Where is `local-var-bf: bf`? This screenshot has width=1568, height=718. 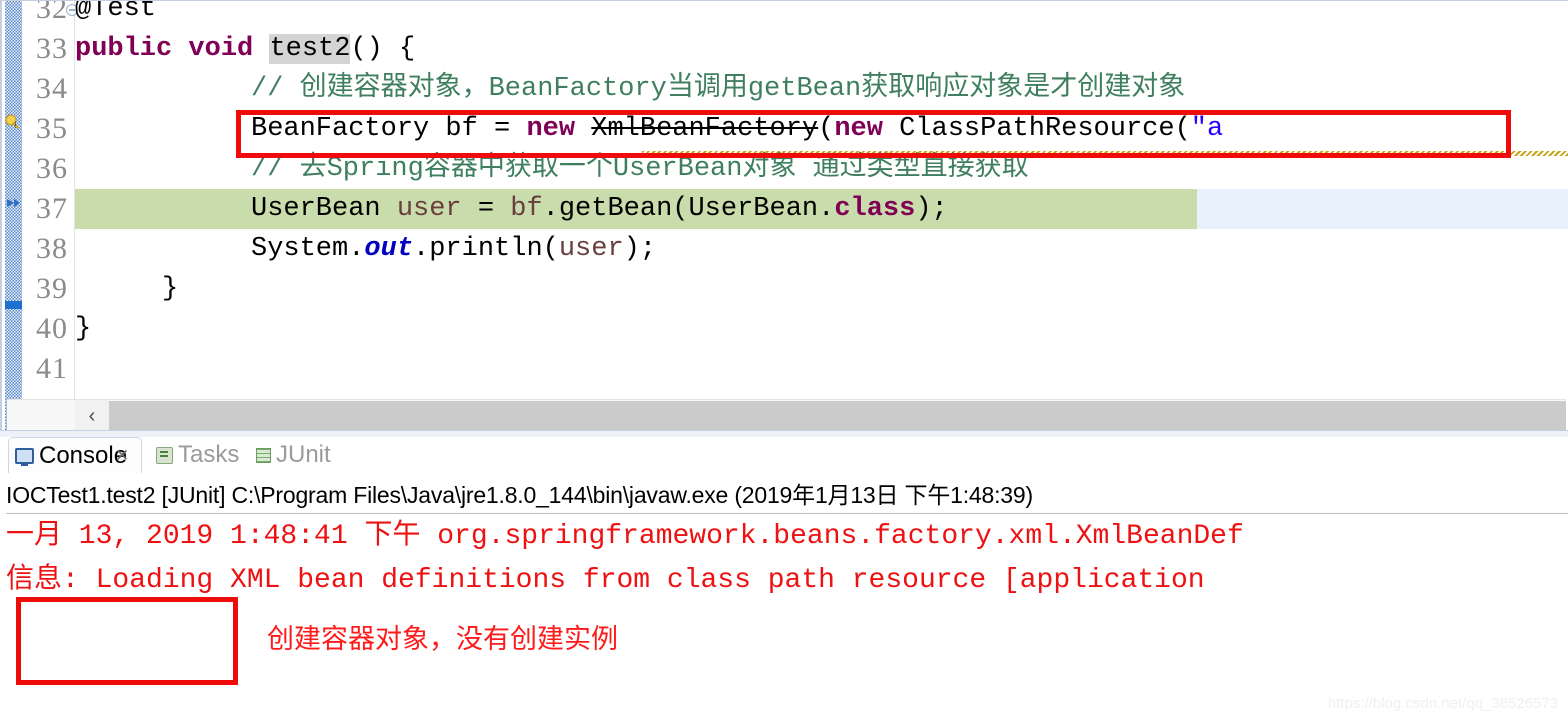
local-var-bf: bf is located at coordinates (526, 209).